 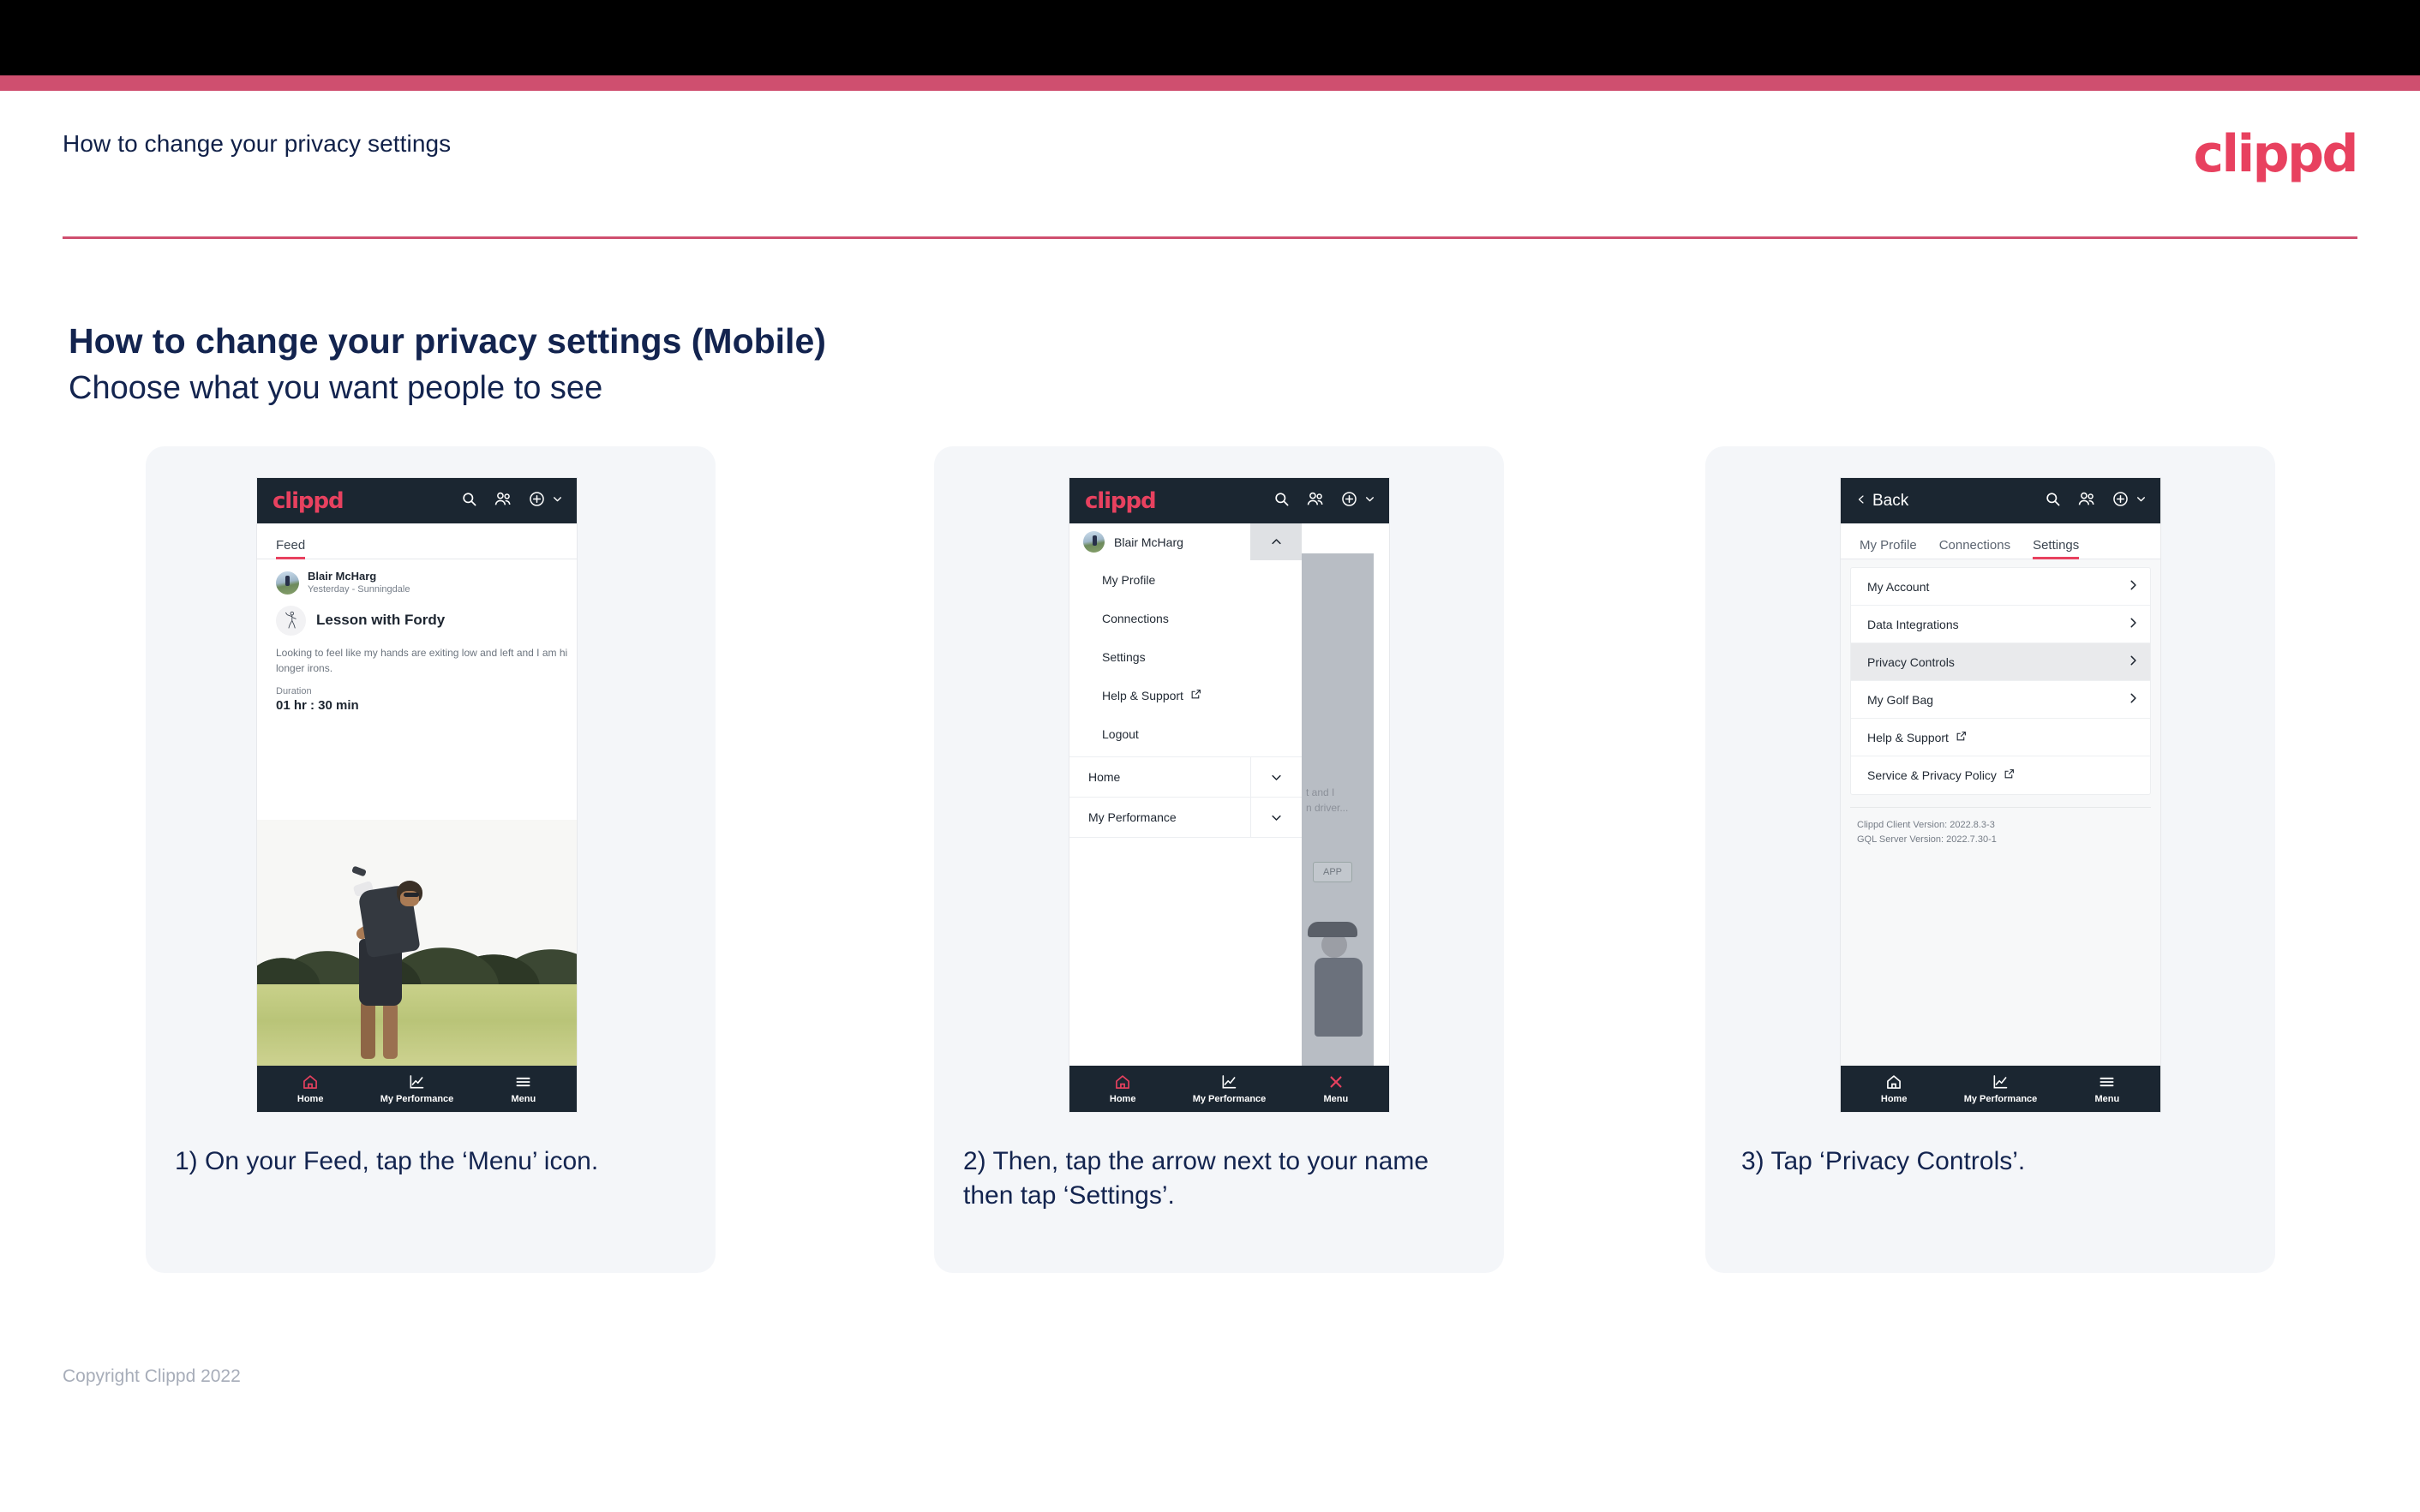 What do you see at coordinates (1120, 733) in the screenshot?
I see `drawer-item-label: Logout` at bounding box center [1120, 733].